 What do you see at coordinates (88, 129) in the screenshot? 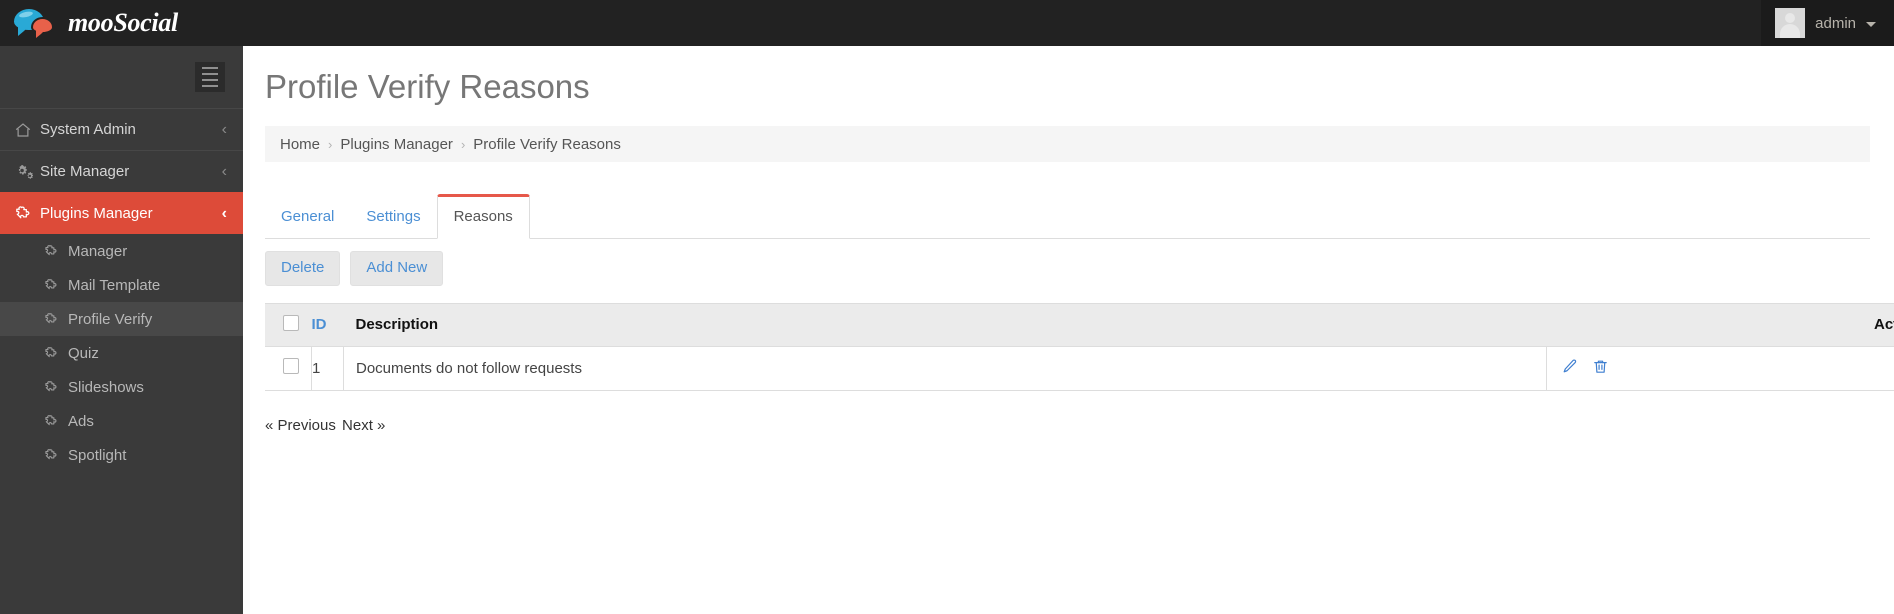
I see `sidebar-item-label: System Admin` at bounding box center [88, 129].